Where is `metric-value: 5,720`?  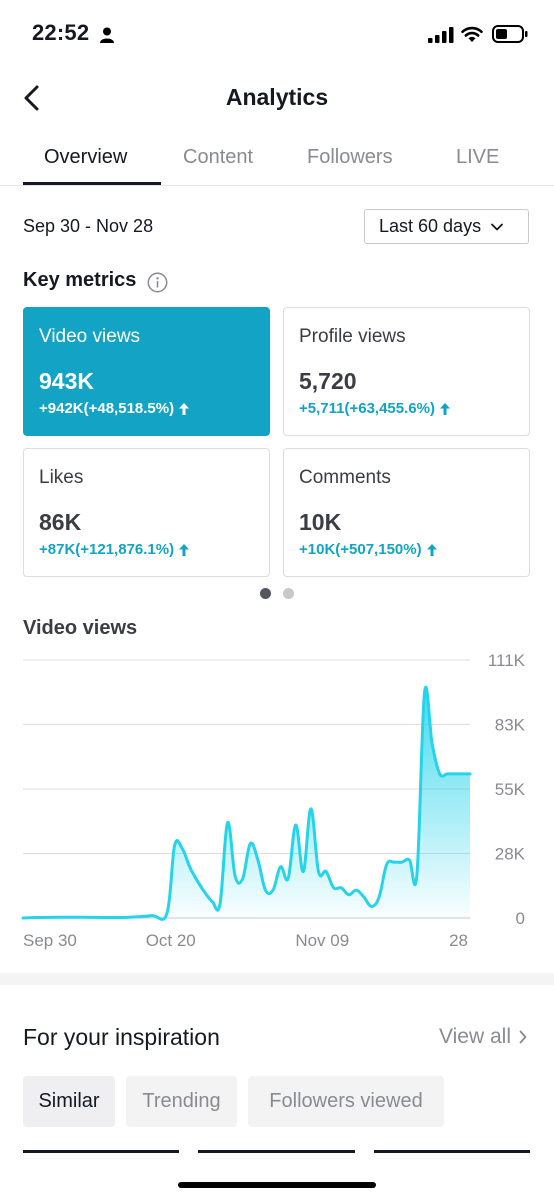
metric-value: 5,720 is located at coordinates (328, 381).